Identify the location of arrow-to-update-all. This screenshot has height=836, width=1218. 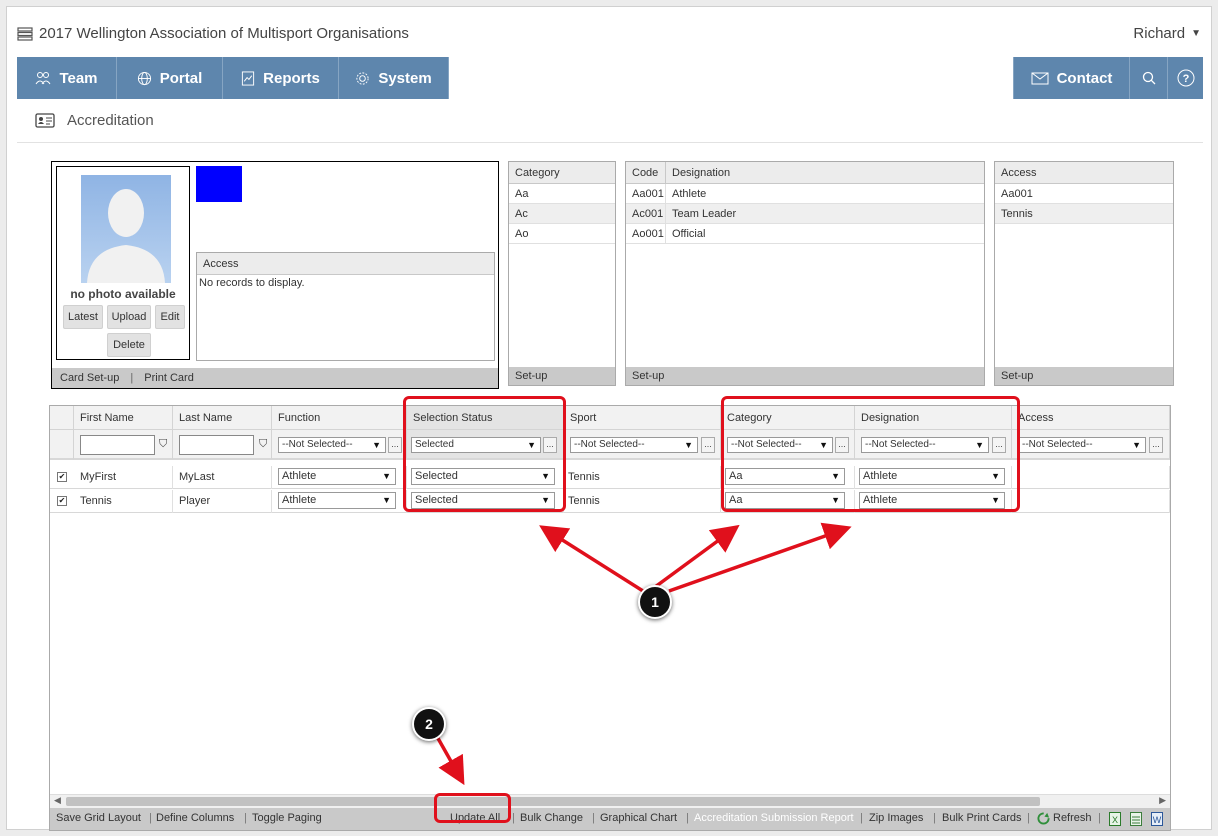
(449, 759).